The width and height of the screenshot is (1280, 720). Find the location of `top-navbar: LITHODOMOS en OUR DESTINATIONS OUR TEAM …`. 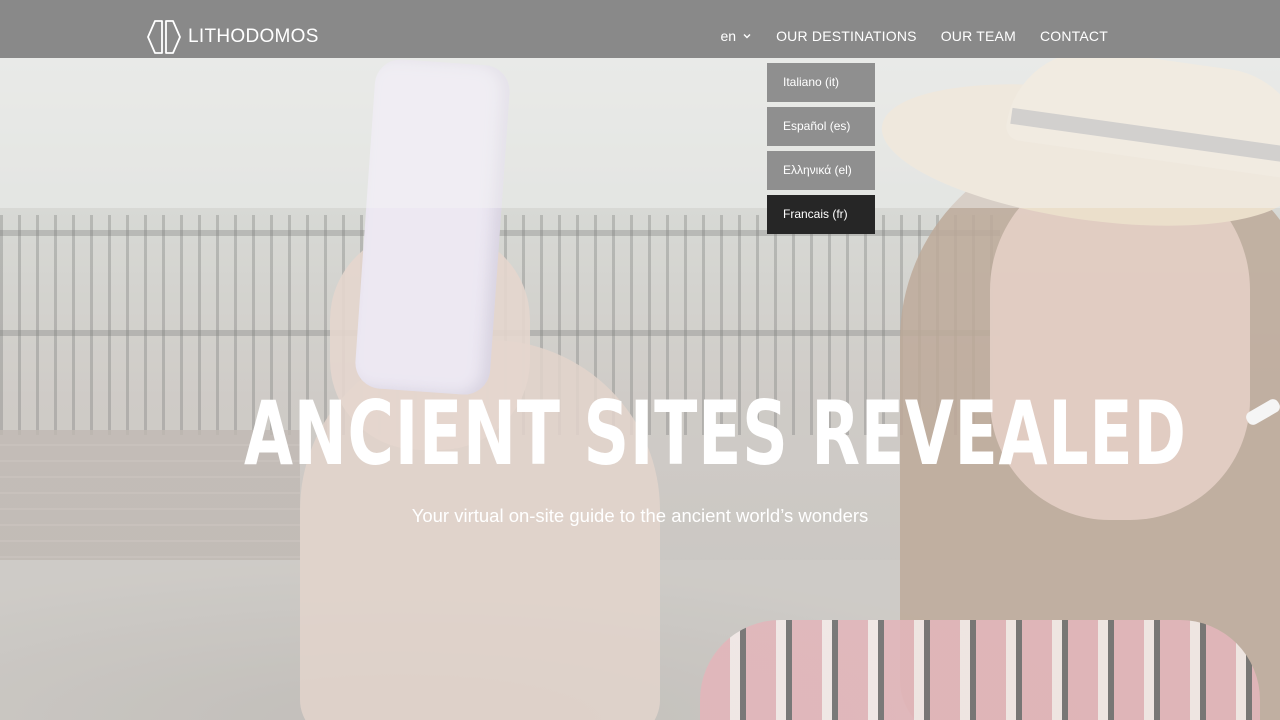

top-navbar: LITHODOMOS en OUR DESTINATIONS OUR TEAM … is located at coordinates (640, 29).